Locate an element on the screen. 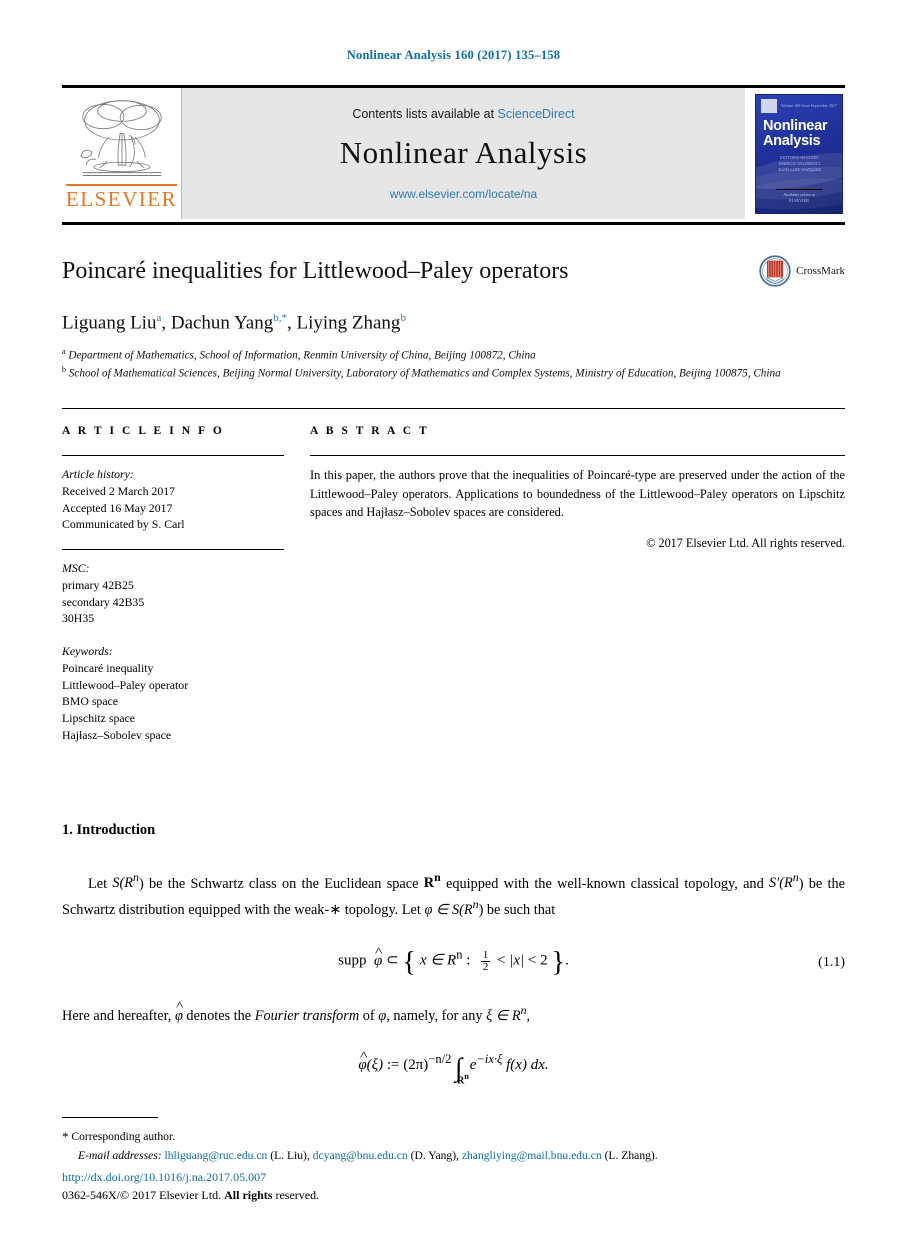  cover-publisher-mark-icon is located at coordinates (769, 105).